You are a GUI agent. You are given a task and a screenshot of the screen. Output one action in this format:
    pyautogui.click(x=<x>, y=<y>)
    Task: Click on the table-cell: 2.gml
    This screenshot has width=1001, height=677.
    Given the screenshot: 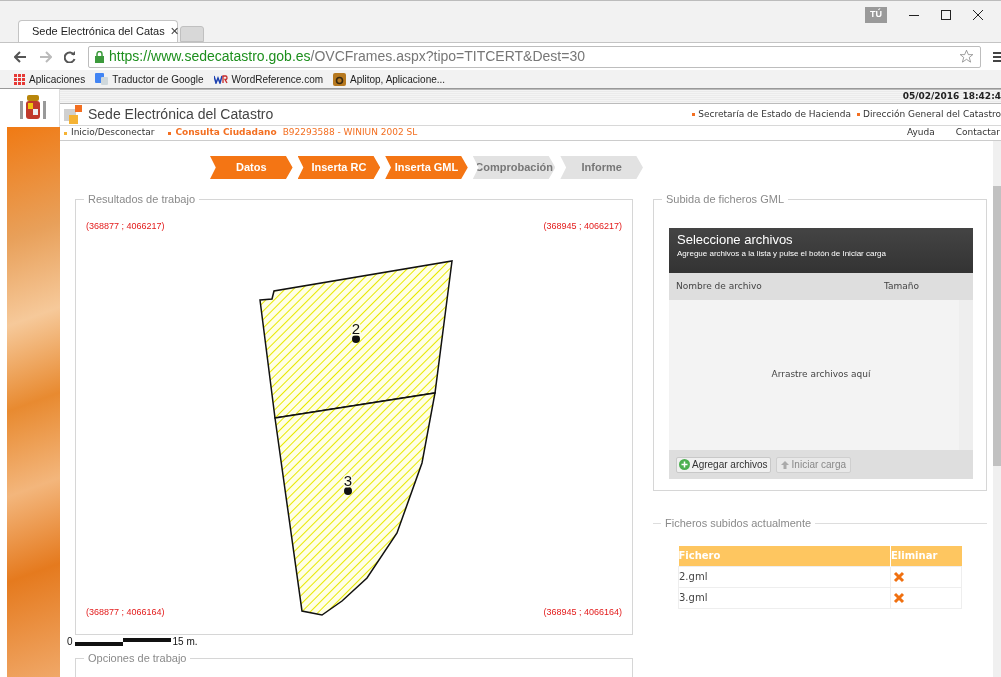 What is the action you would take?
    pyautogui.click(x=784, y=576)
    